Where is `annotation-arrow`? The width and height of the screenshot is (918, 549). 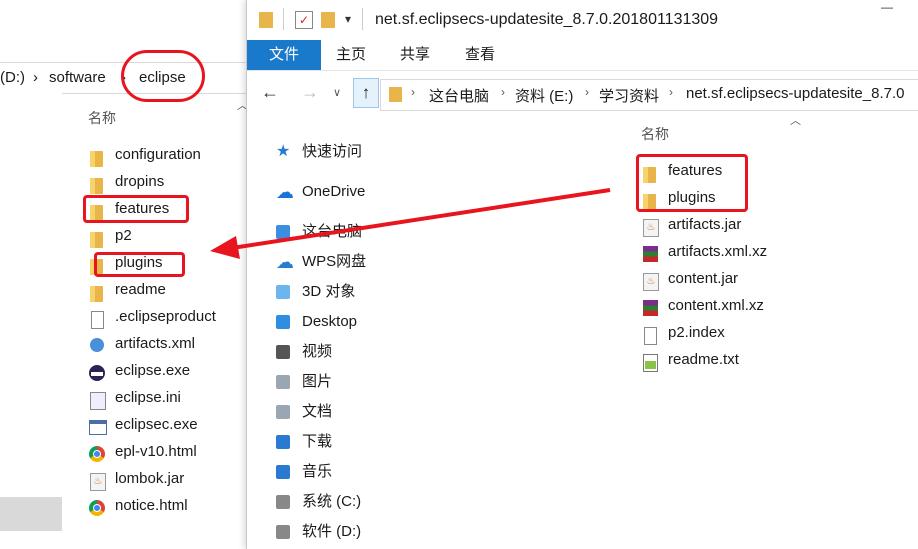
annotation-arrow is located at coordinates (410, 223).